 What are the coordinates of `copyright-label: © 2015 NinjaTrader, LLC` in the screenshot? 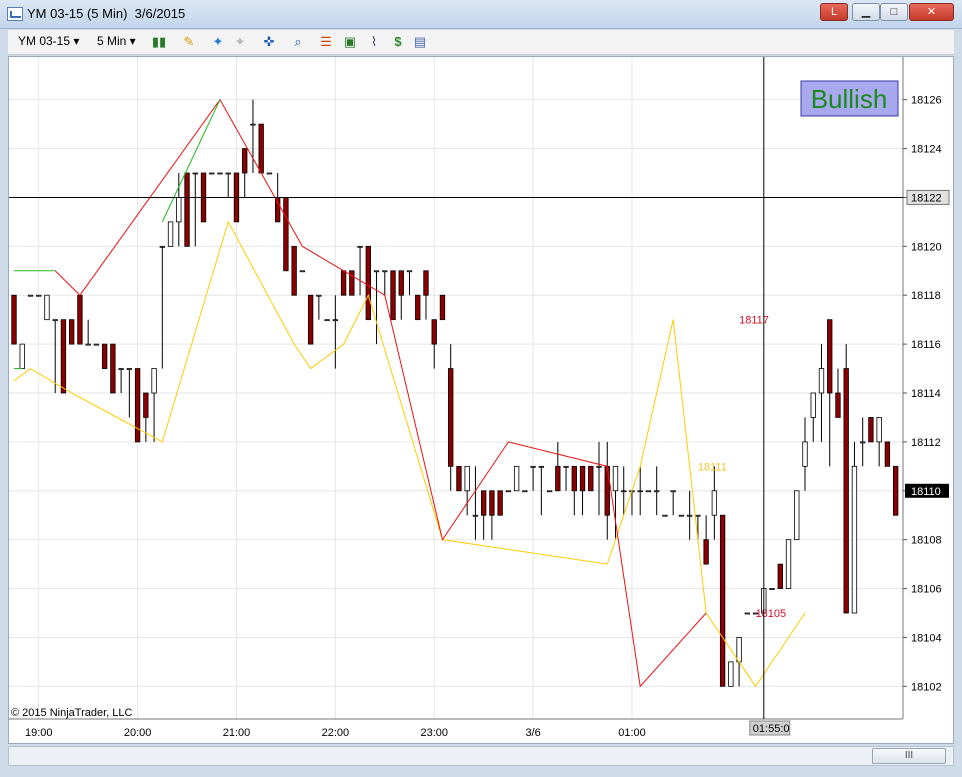 It's located at (71, 713).